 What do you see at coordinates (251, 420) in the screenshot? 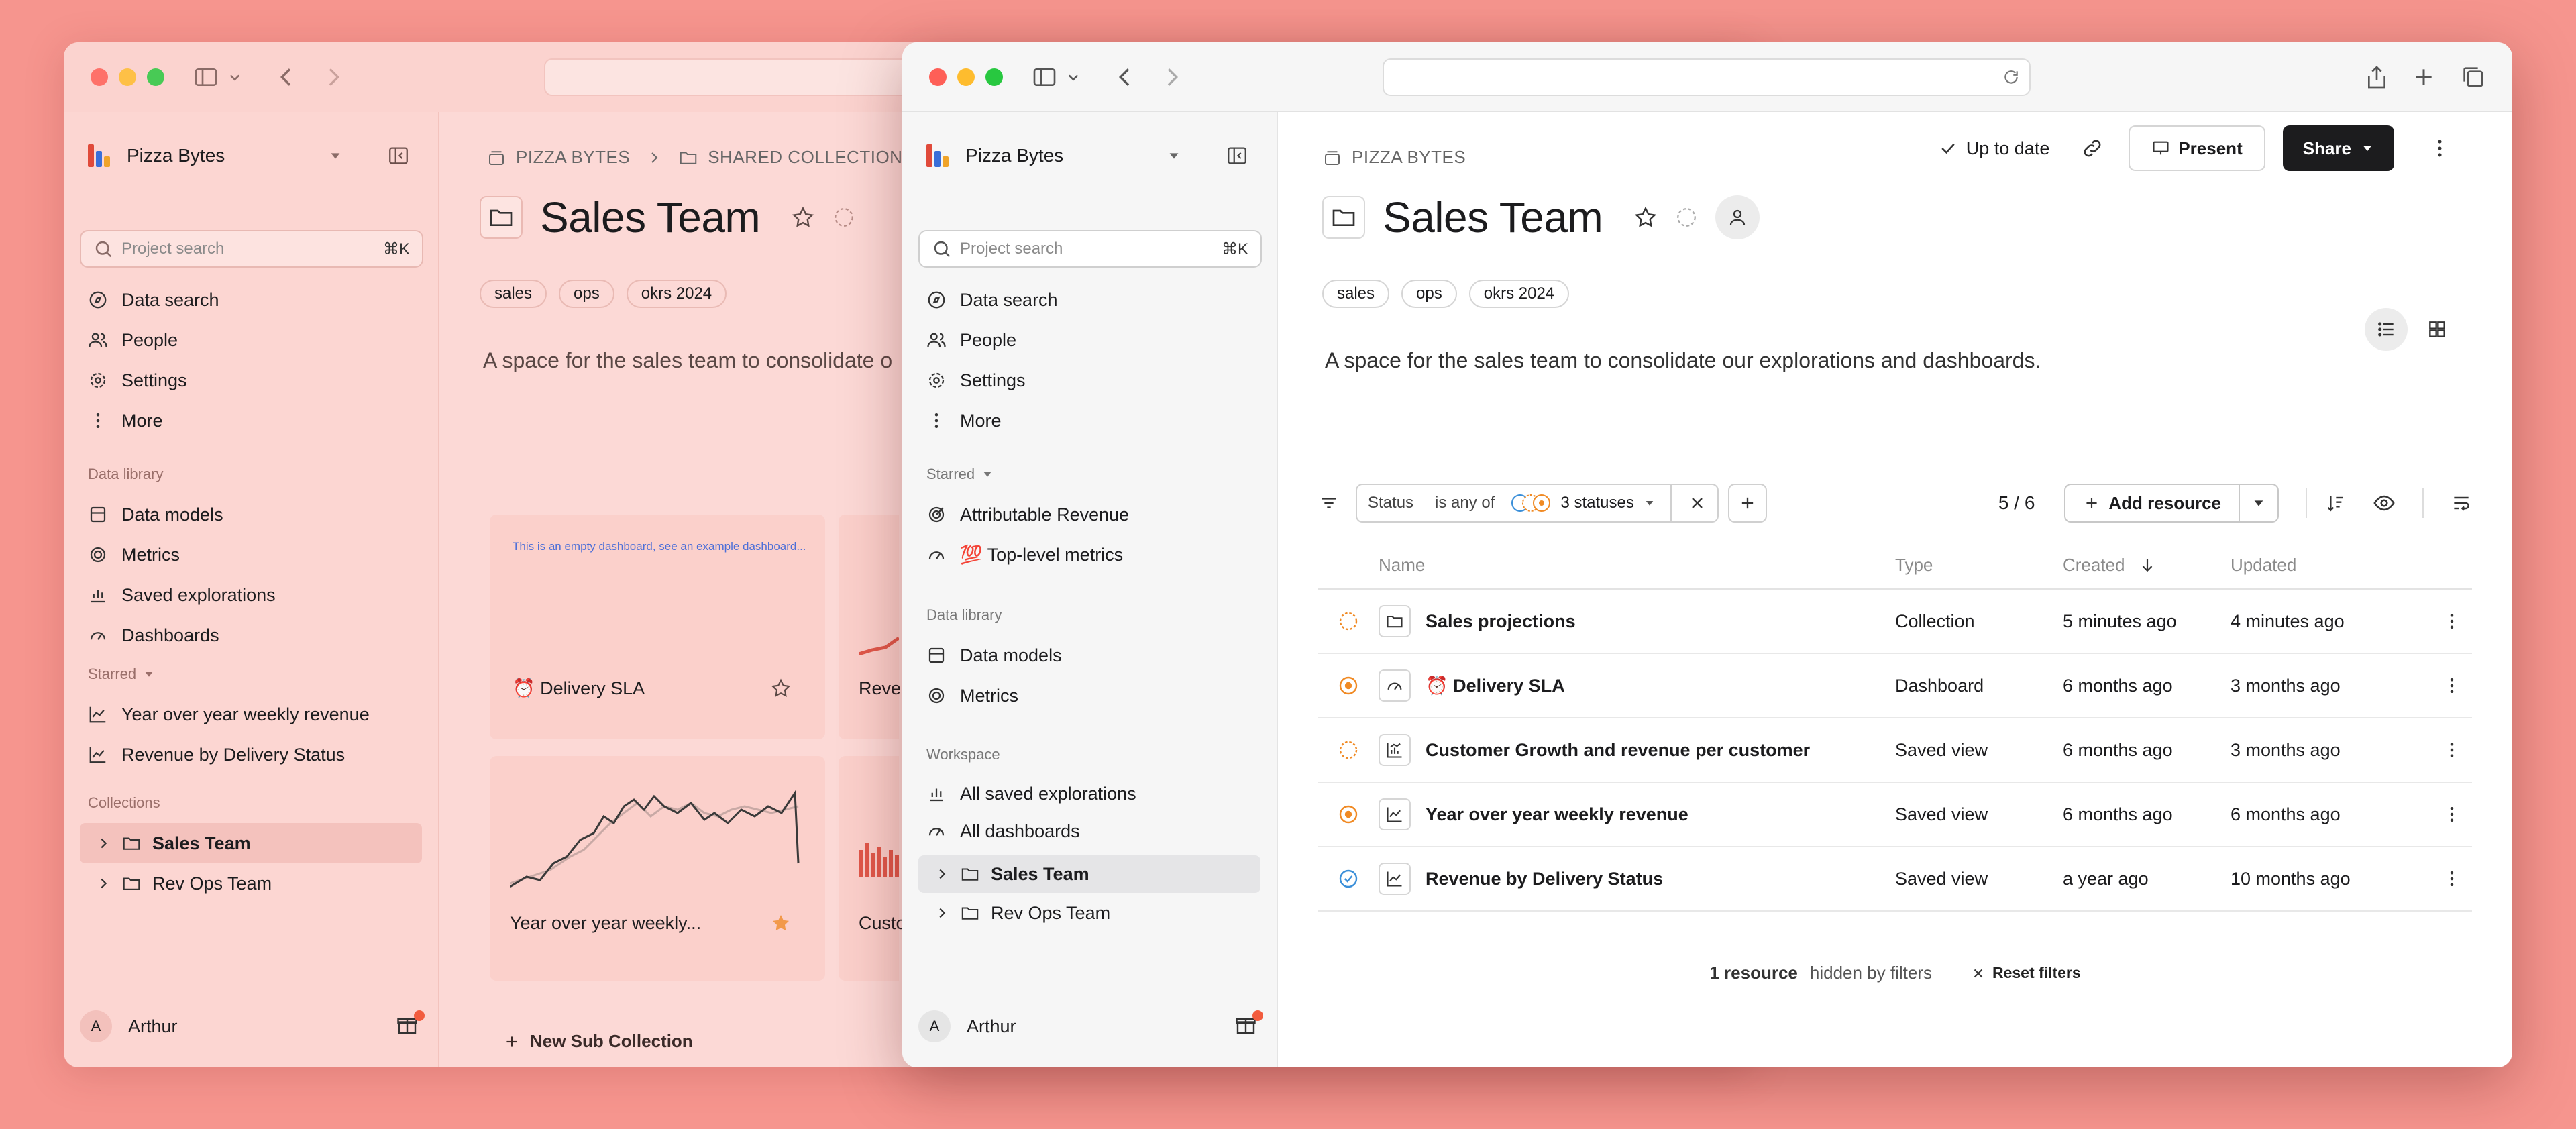
I see `nav-more: More` at bounding box center [251, 420].